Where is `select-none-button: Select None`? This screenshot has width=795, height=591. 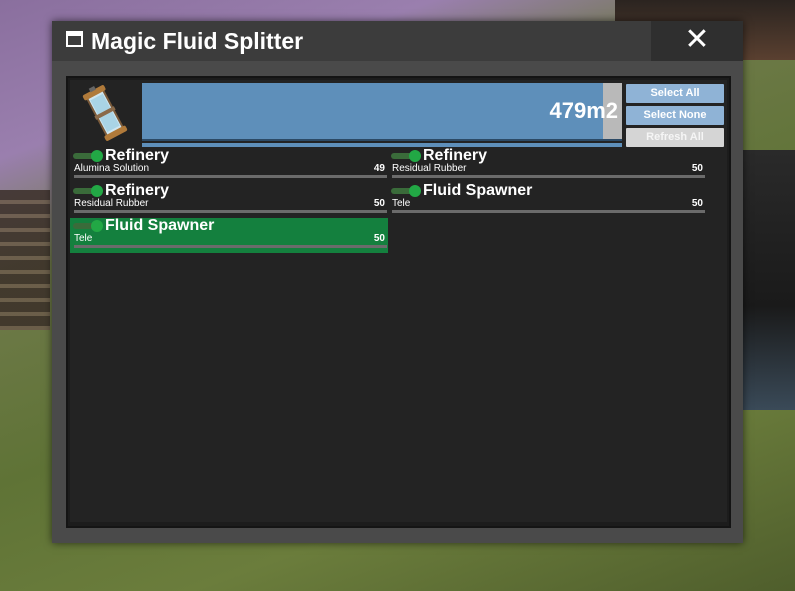 select-none-button: Select None is located at coordinates (675, 115).